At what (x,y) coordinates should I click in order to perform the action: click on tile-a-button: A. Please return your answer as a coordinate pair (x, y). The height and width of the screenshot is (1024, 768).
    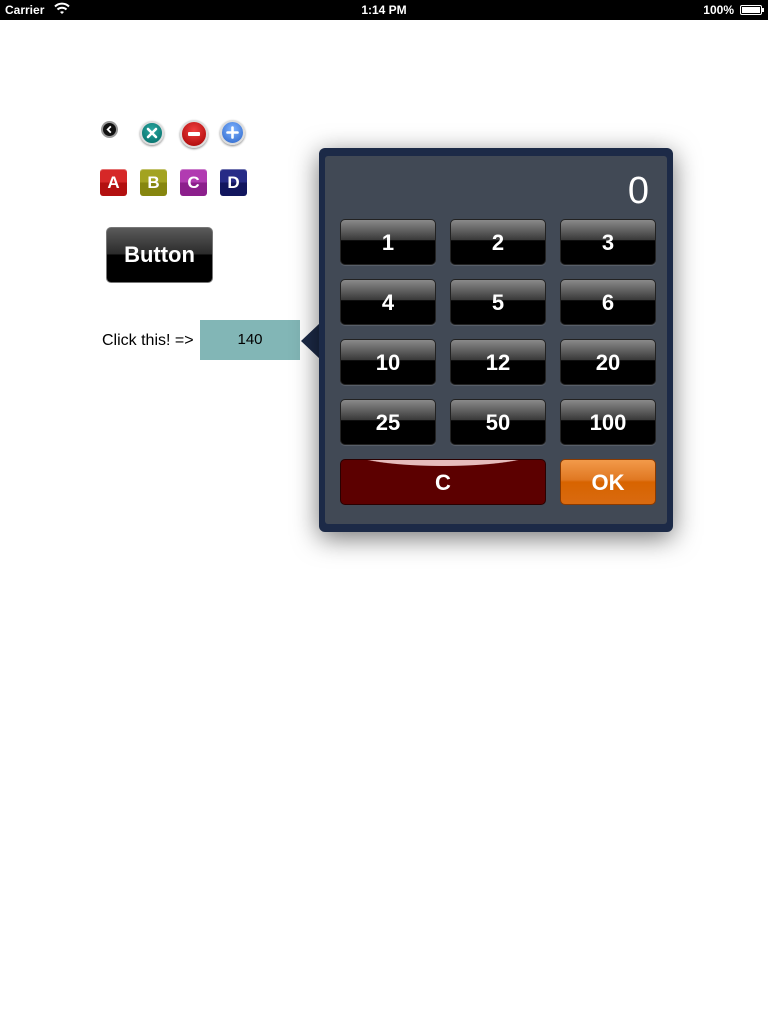
    Looking at the image, I should click on (113, 182).